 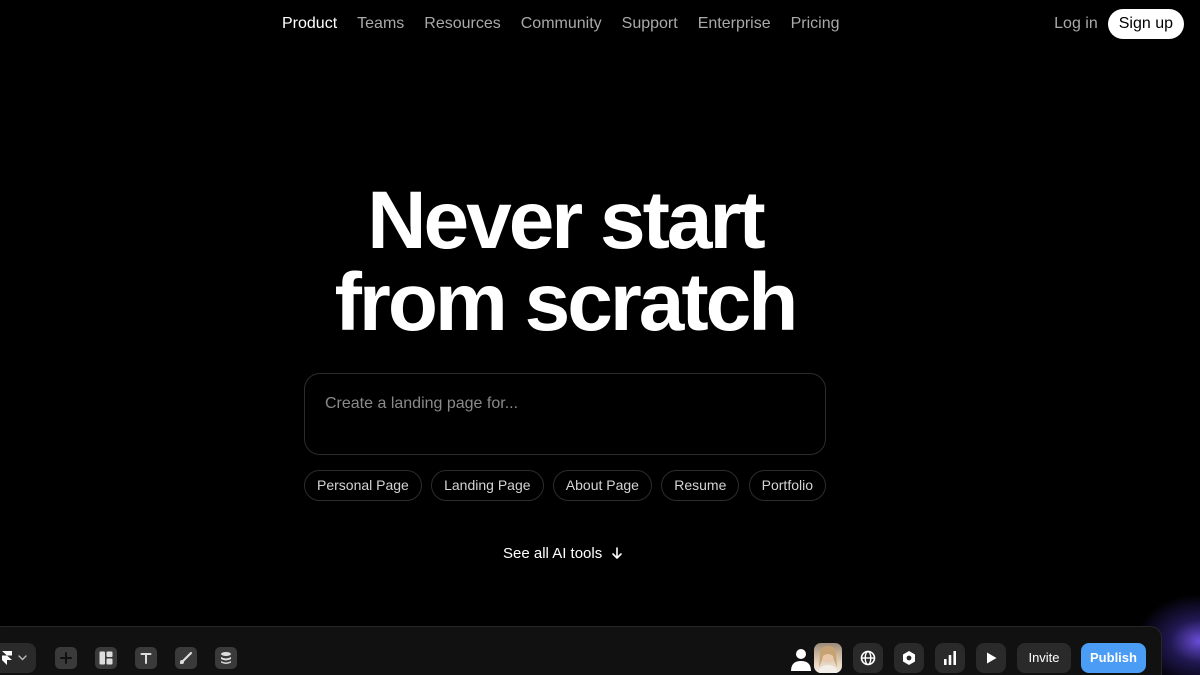 I want to click on plus-icon, so click(x=66, y=658).